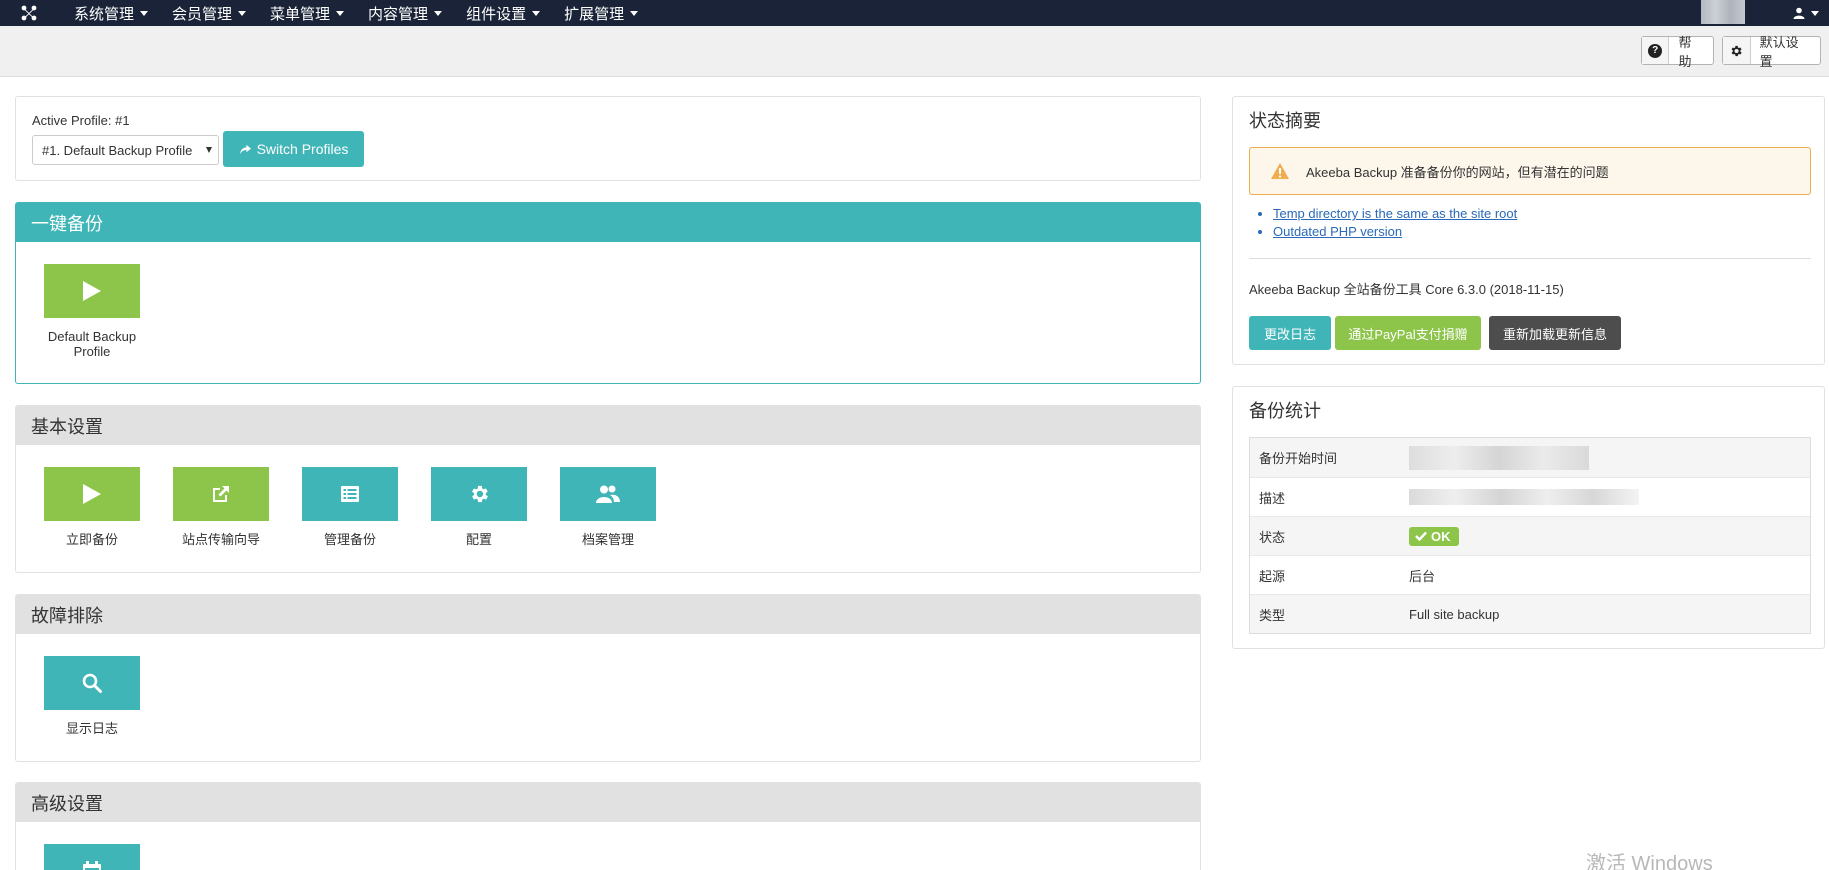 The width and height of the screenshot is (1829, 870). I want to click on nav-menus-label: 菜单管理, so click(300, 14).